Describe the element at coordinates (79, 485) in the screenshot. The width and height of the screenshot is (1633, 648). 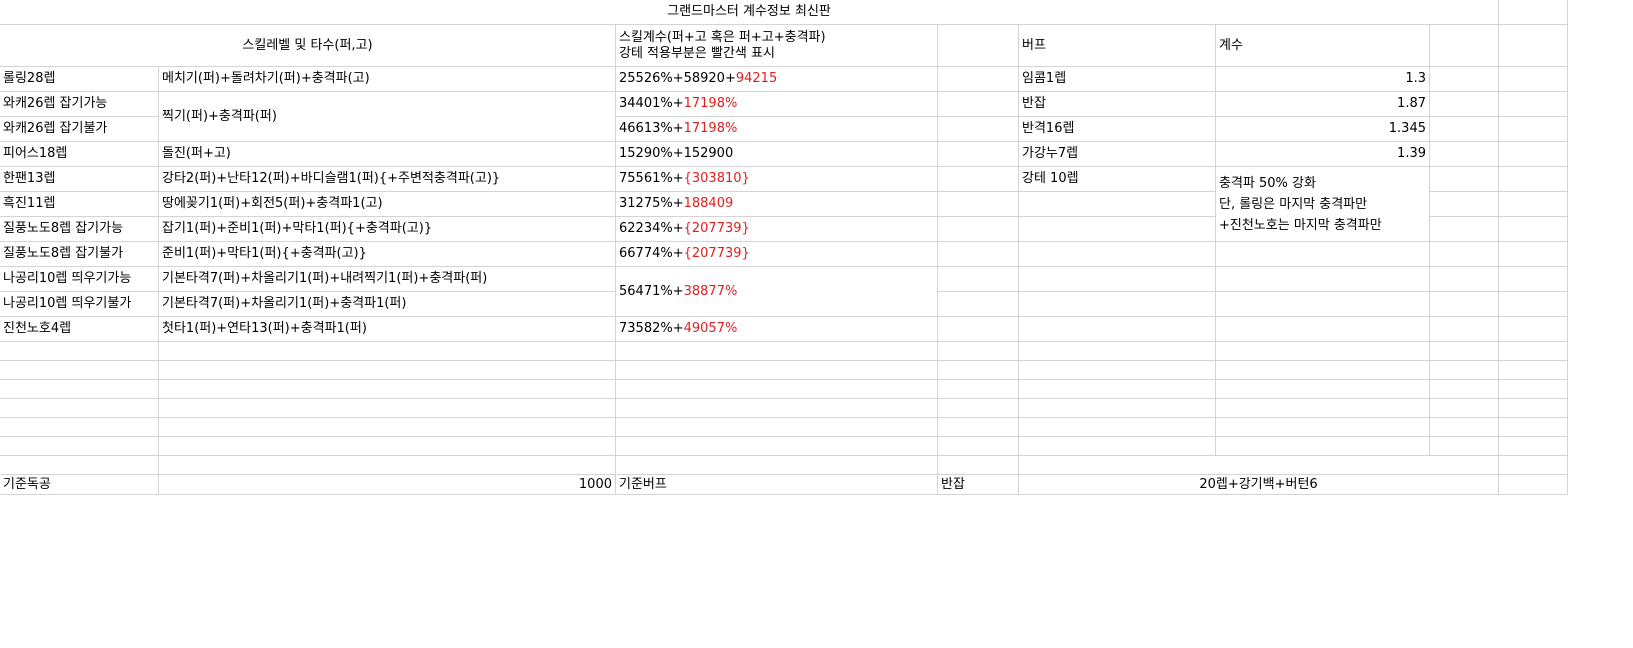
I see `footer-stat-label: 기준독공` at that location.